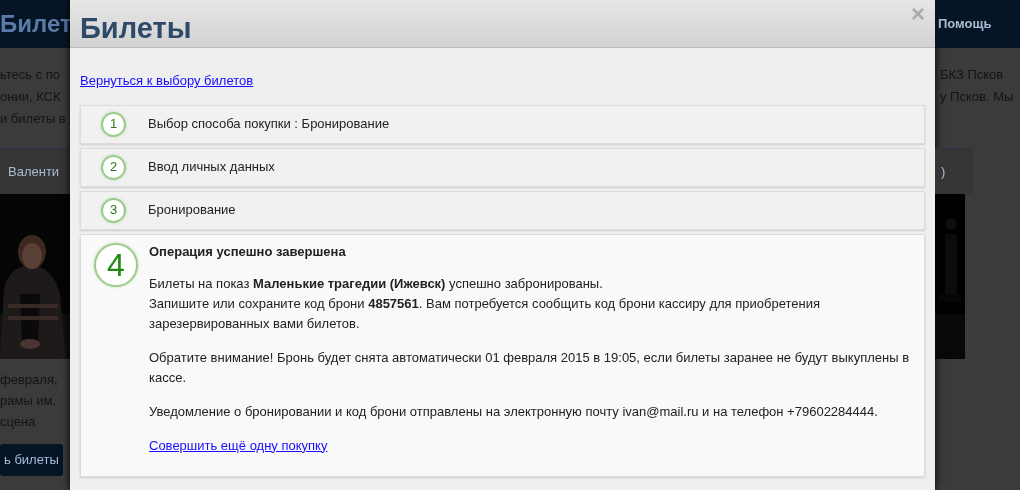  I want to click on new-purchase-link: Совершить ещё одну покупку, so click(238, 445).